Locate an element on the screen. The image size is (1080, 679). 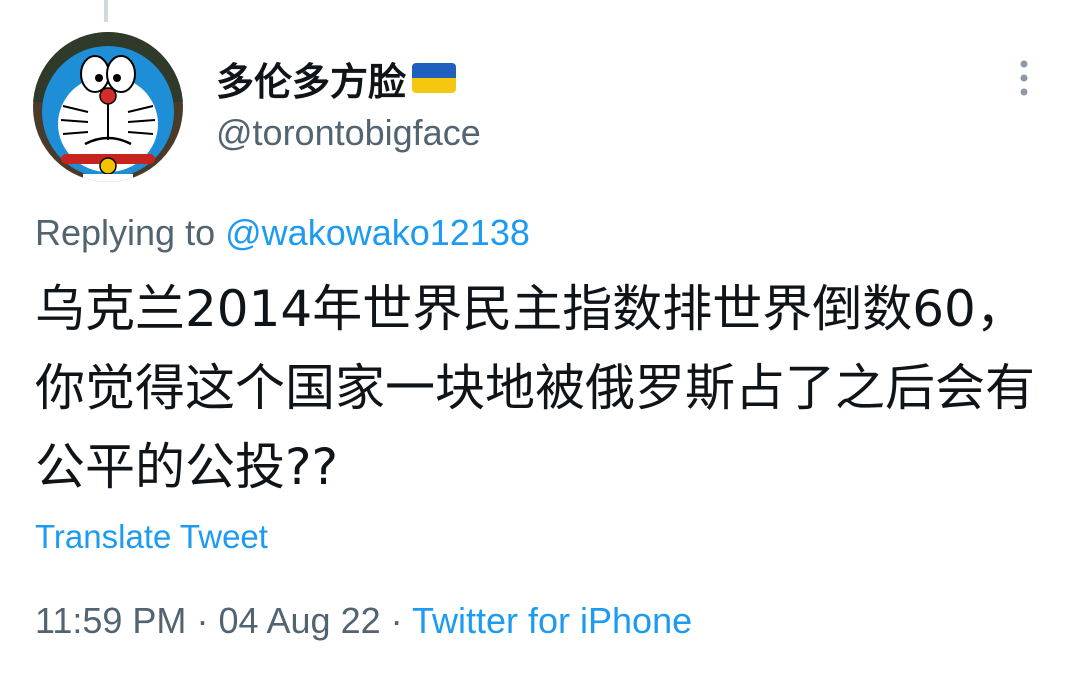
replying-to-prefix: Replying to is located at coordinates (125, 232).